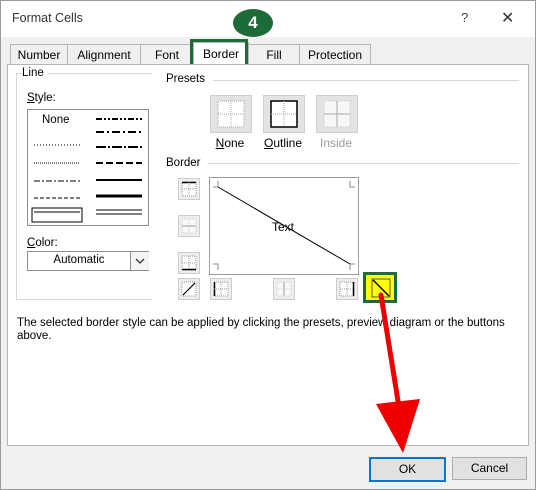 The height and width of the screenshot is (490, 536). Describe the element at coordinates (398, 372) in the screenshot. I see `arrow-annotation` at that location.